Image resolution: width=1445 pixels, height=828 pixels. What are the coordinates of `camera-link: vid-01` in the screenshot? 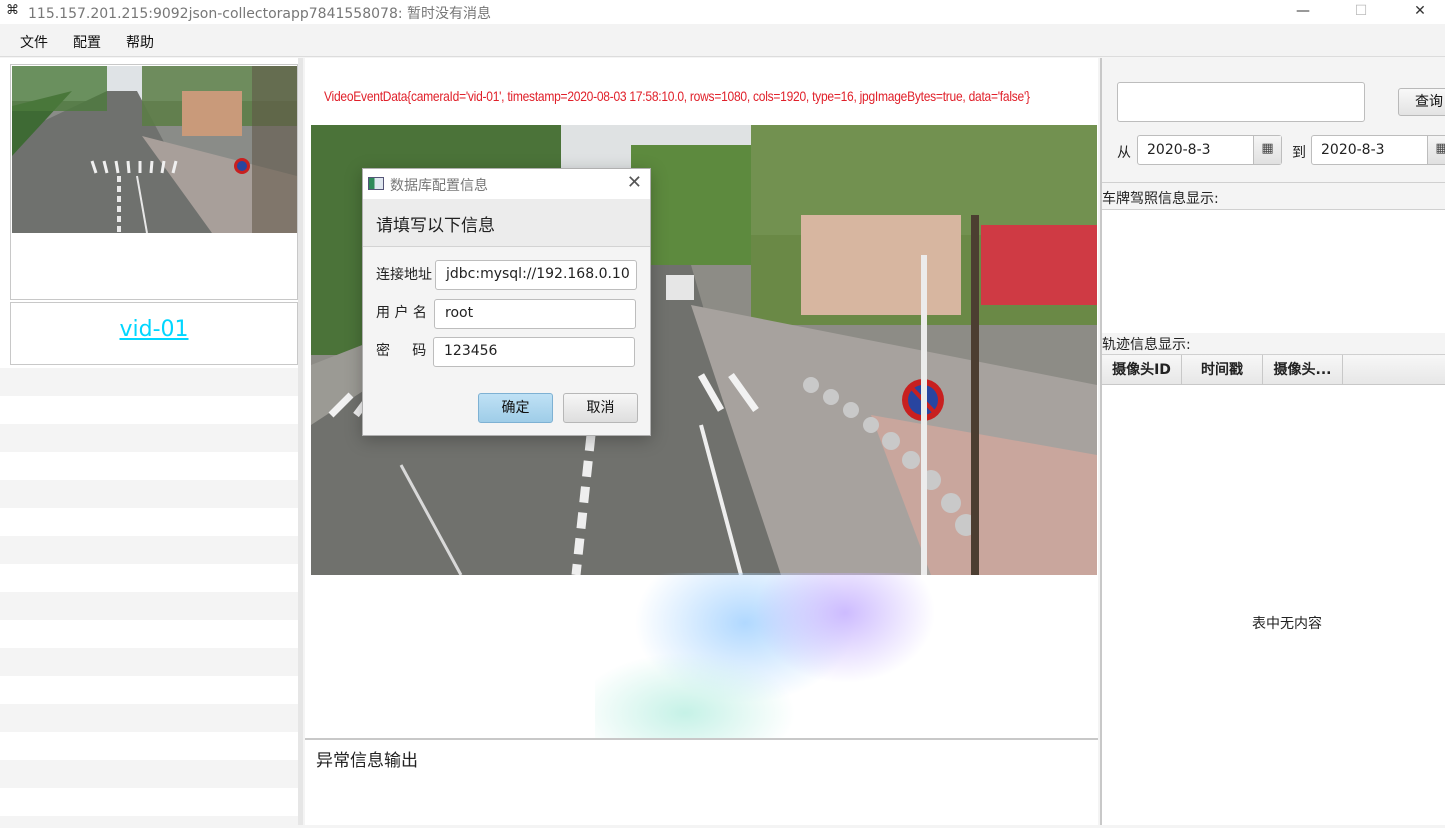 It's located at (153, 329).